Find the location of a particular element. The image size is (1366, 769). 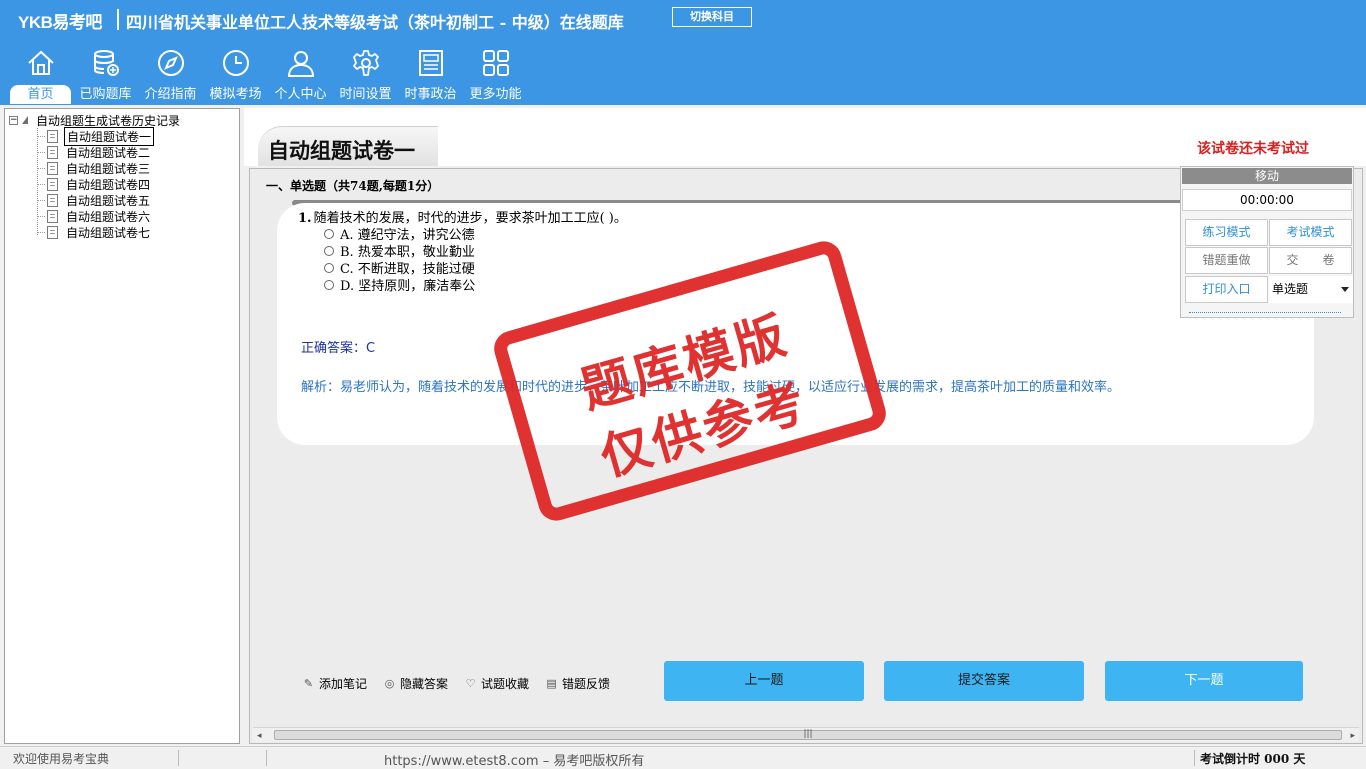

header-divider is located at coordinates (118, 19).